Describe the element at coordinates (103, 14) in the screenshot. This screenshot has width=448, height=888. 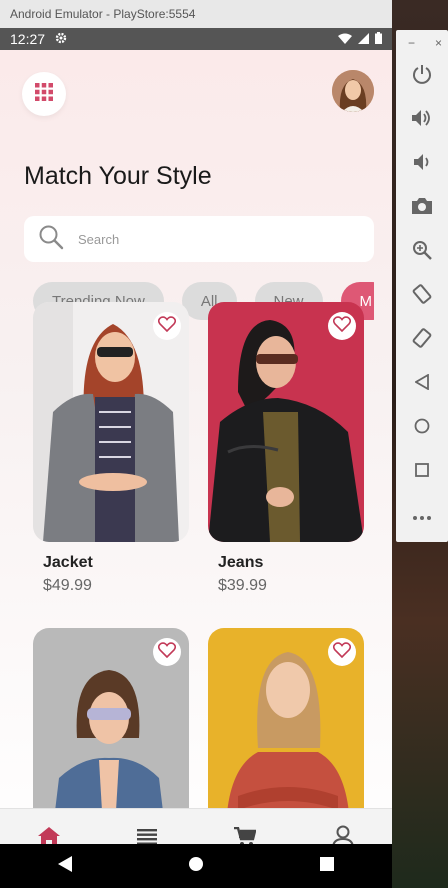
I see `window-title: Android Emulator - PlayStore:5554` at that location.